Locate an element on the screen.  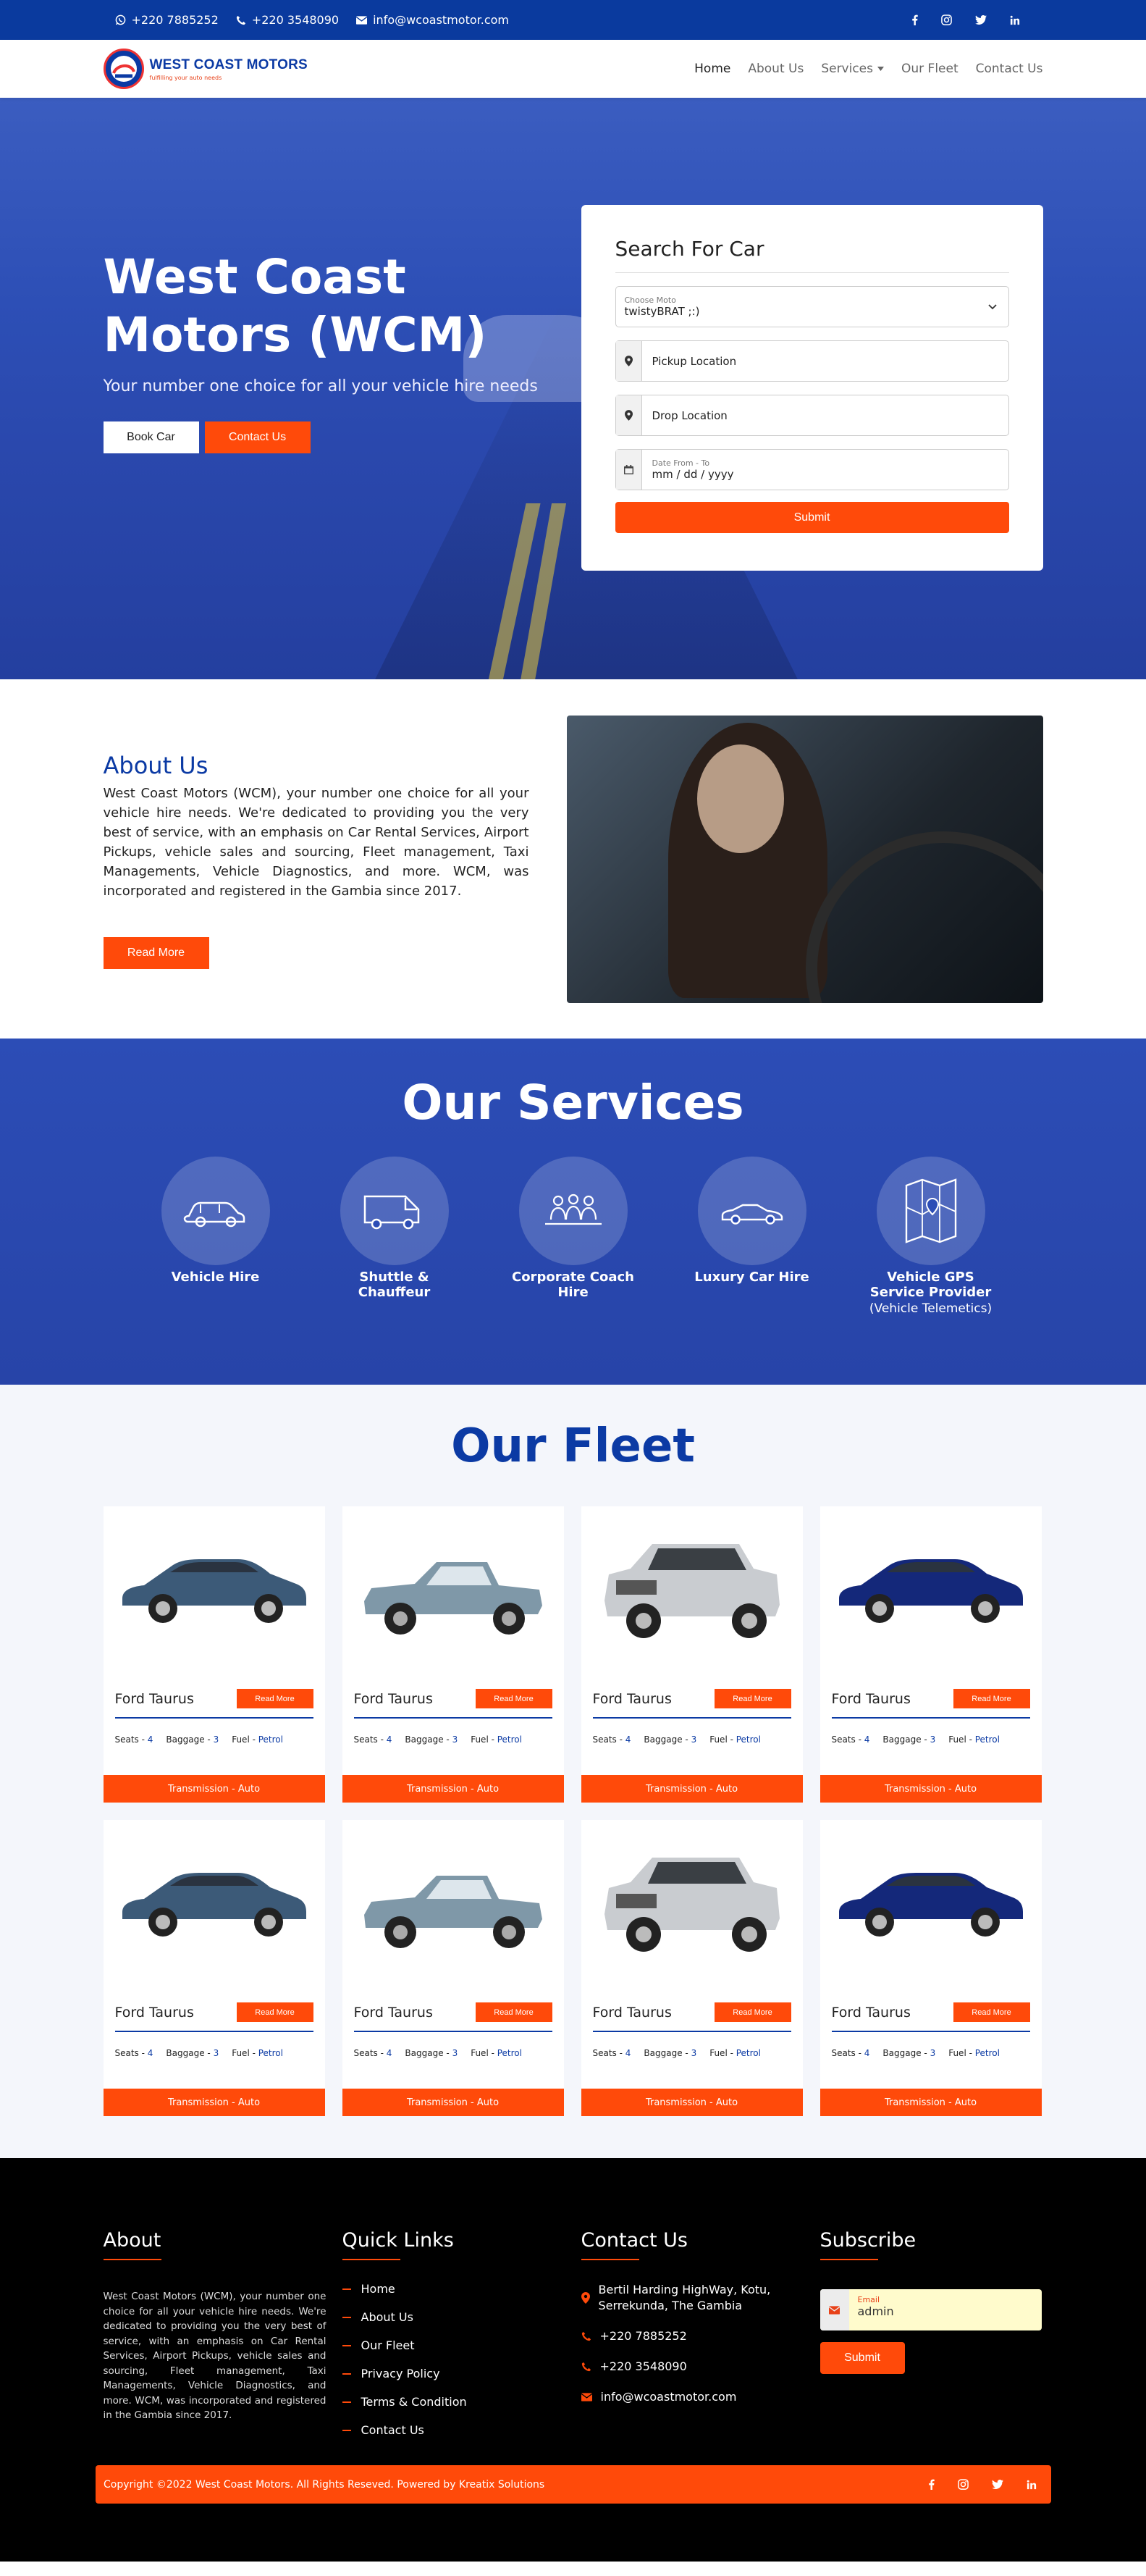
topbar-email: info@wcoastmotor.com is located at coordinates (432, 20).